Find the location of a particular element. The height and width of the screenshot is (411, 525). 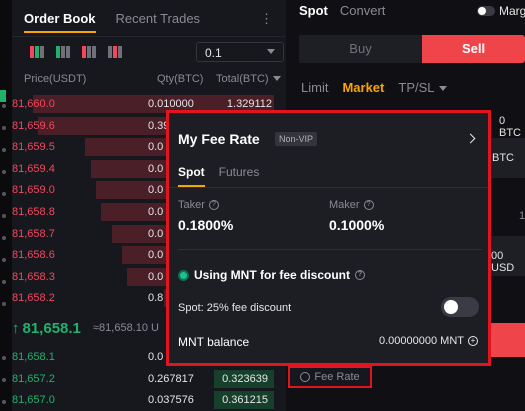

row-total: 0.361215 is located at coordinates (245, 400).